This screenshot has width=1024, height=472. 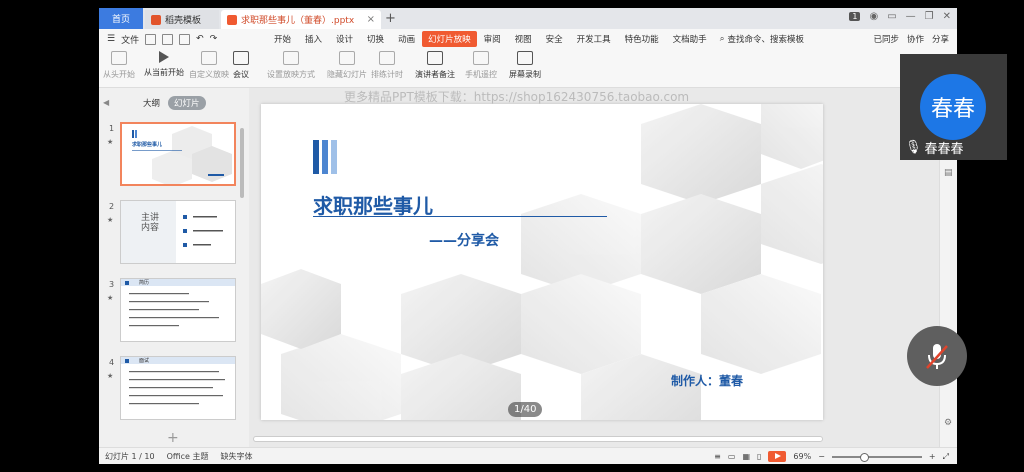 What do you see at coordinates (915, 39) in the screenshot?
I see `collab-button: 协作` at bounding box center [915, 39].